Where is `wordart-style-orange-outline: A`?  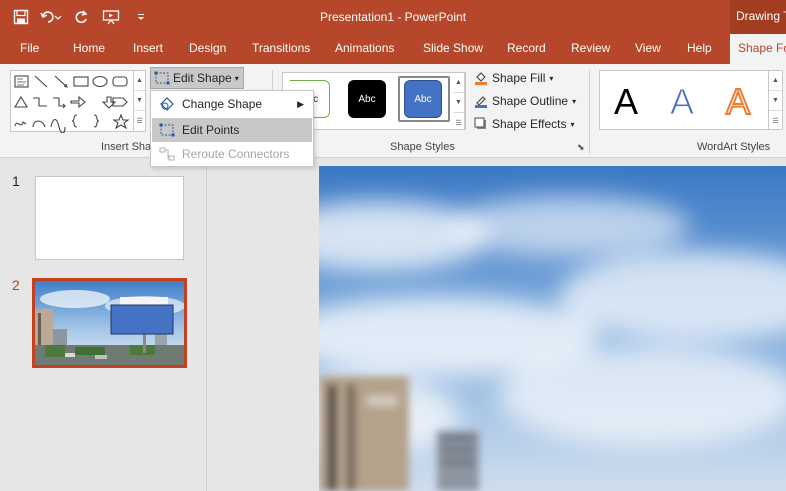
wordart-style-orange-outline: A is located at coordinates (738, 101).